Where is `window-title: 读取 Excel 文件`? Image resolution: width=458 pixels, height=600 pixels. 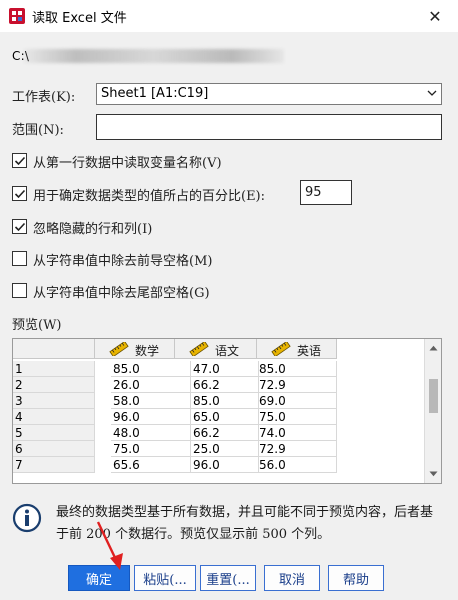 window-title: 读取 Excel 文件 is located at coordinates (79, 18).